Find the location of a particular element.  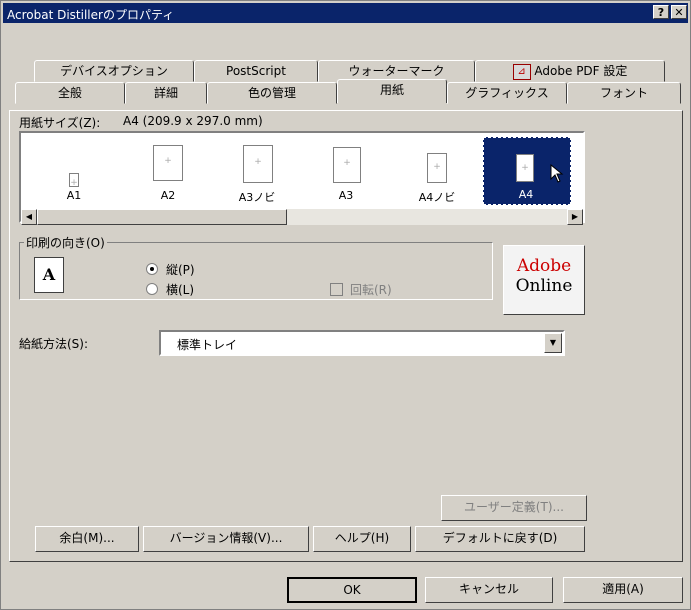

tab-device-options: デバイスオプション is located at coordinates (114, 71).